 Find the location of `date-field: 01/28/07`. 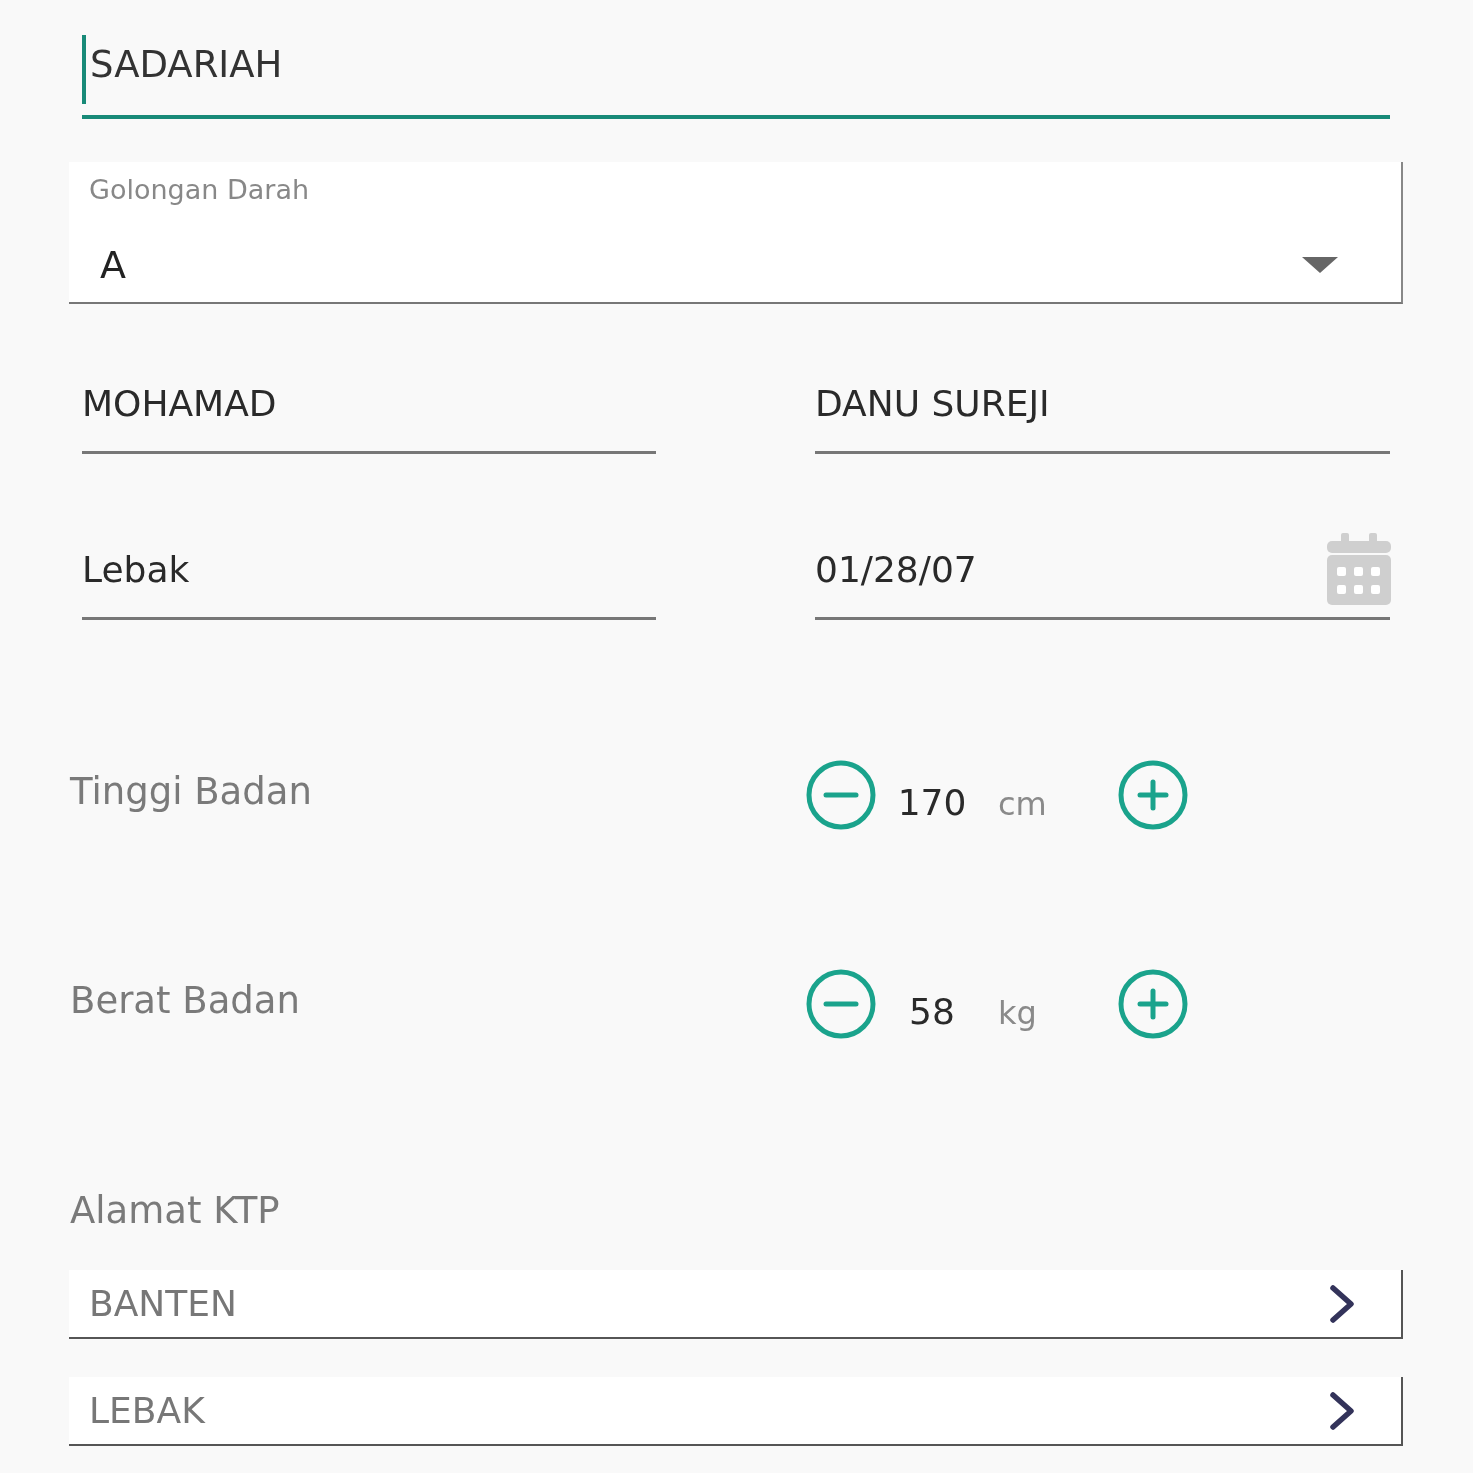

date-field: 01/28/07 is located at coordinates (1102, 577).